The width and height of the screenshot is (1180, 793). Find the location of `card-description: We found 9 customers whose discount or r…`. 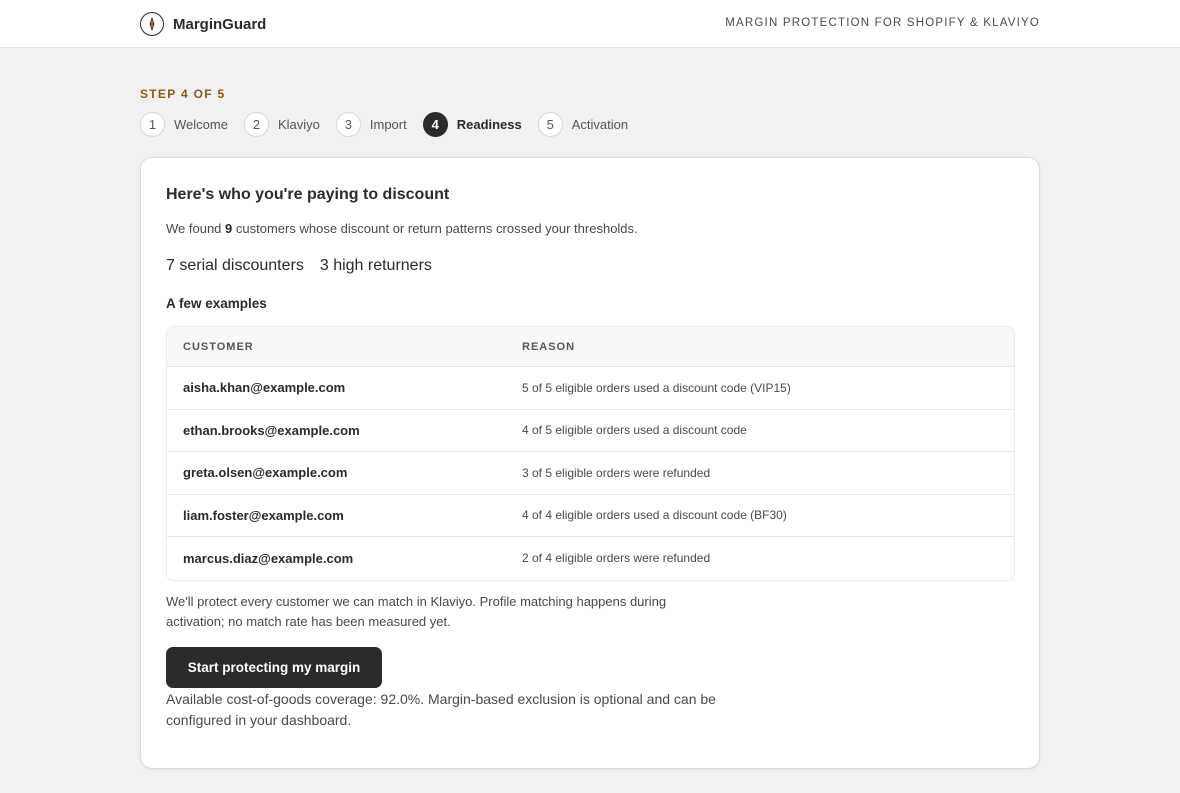

card-description: We found 9 customers whose discount or r… is located at coordinates (402, 228).